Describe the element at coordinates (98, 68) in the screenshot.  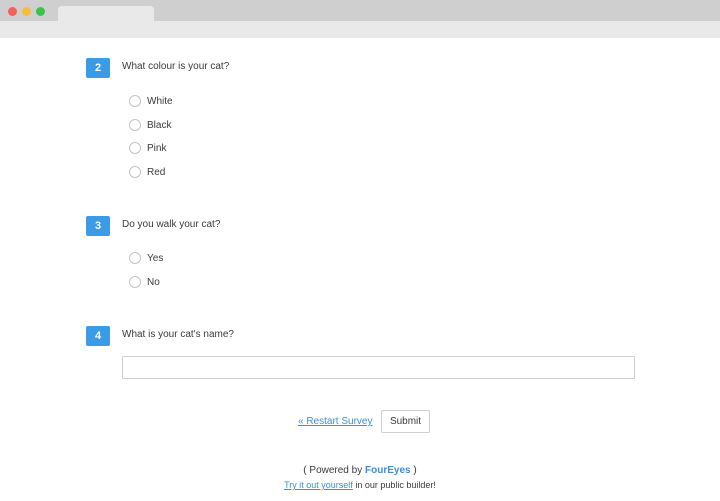
I see `question-number-badge: 2` at that location.